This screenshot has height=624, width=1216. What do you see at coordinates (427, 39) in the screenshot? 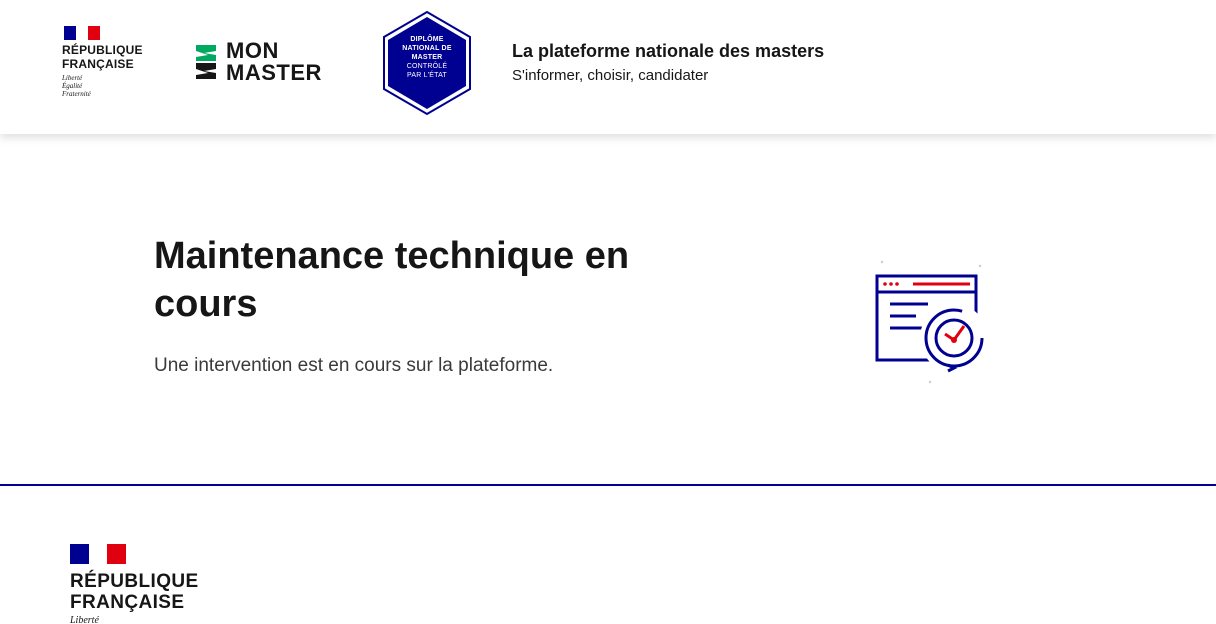
I see `badge-line1: DIPLÔME` at bounding box center [427, 39].